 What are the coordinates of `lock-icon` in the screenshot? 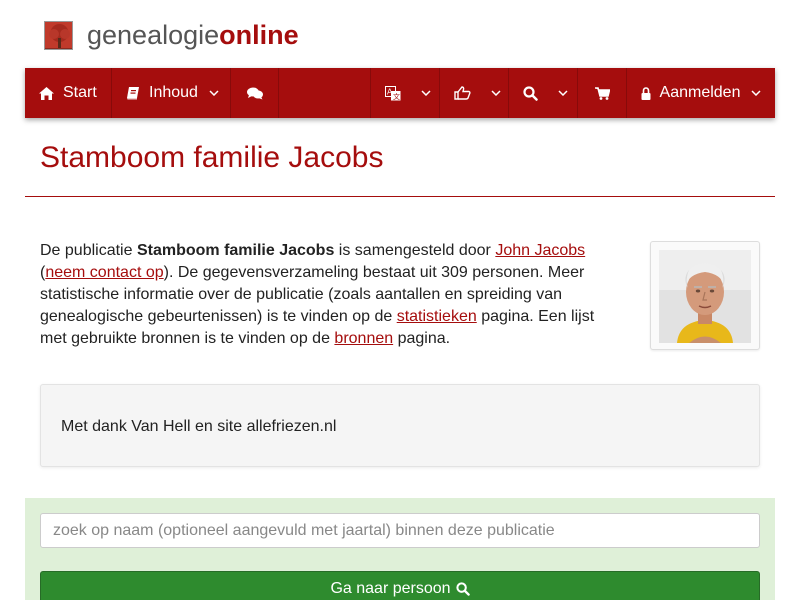 It's located at (646, 93).